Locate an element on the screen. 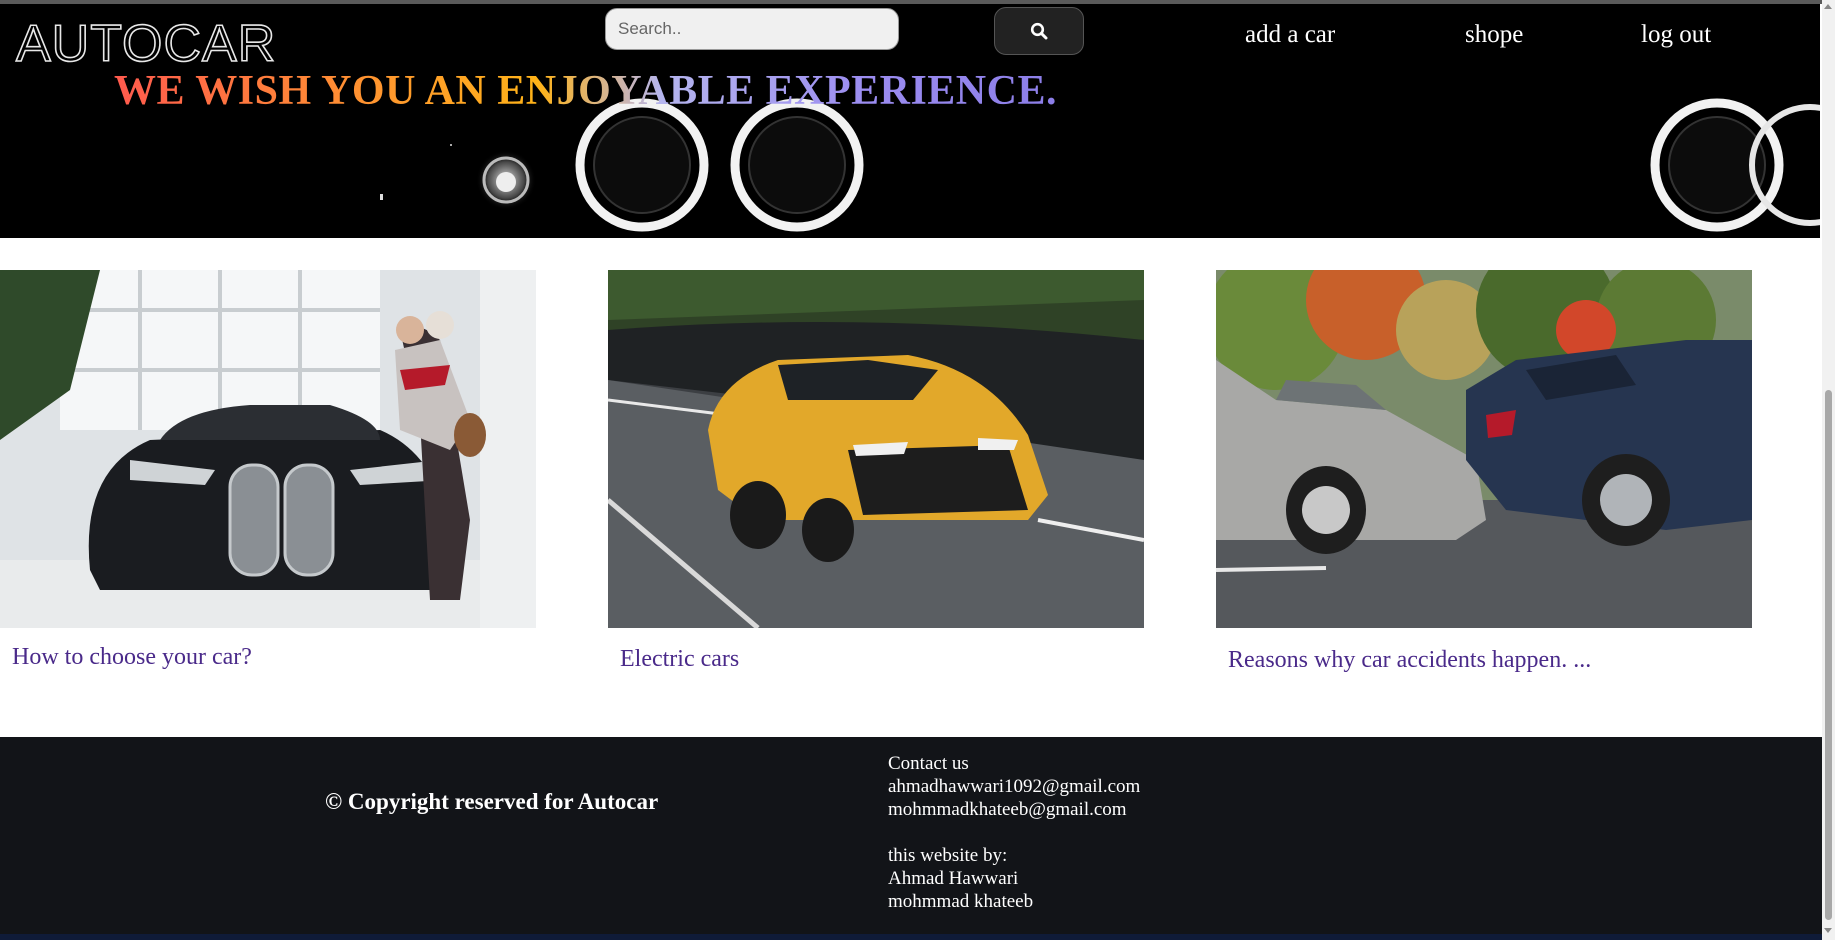 The image size is (1835, 940). copyright-text: © Copyright reserved for Autocar is located at coordinates (492, 801).